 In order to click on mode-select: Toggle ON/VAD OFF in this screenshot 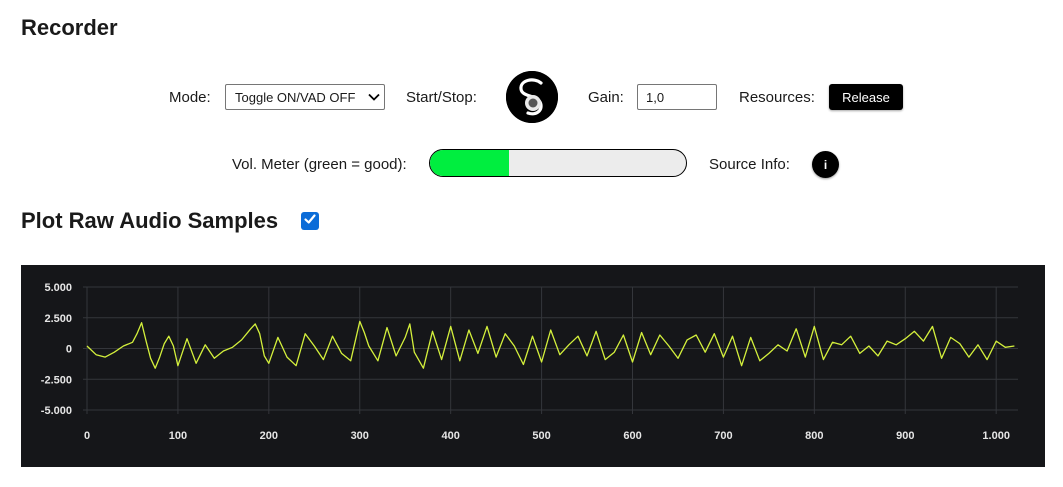, I will do `click(305, 97)`.